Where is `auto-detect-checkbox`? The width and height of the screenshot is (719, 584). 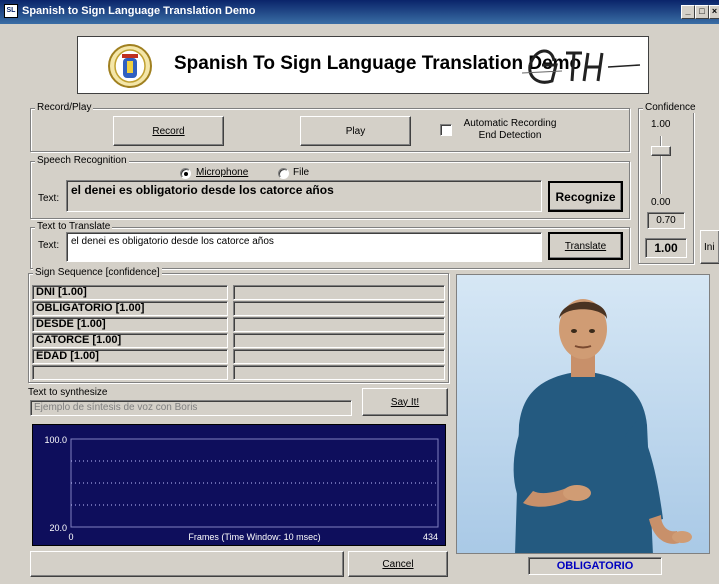
auto-detect-checkbox is located at coordinates (446, 130).